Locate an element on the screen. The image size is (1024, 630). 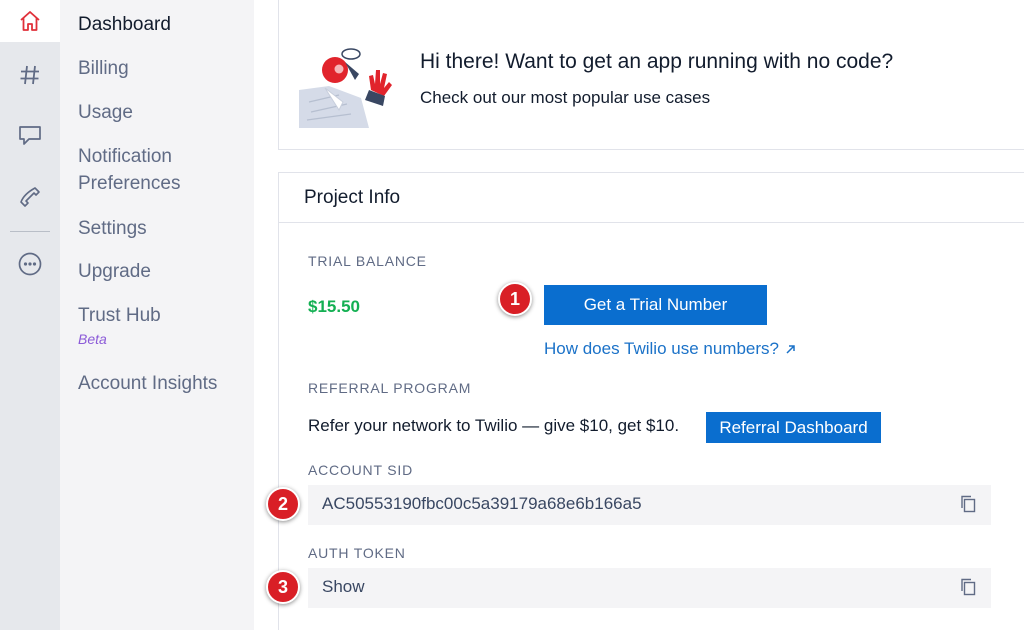
how-twilio-uses-numbers-link: How does Twilio use numbers? is located at coordinates (670, 349).